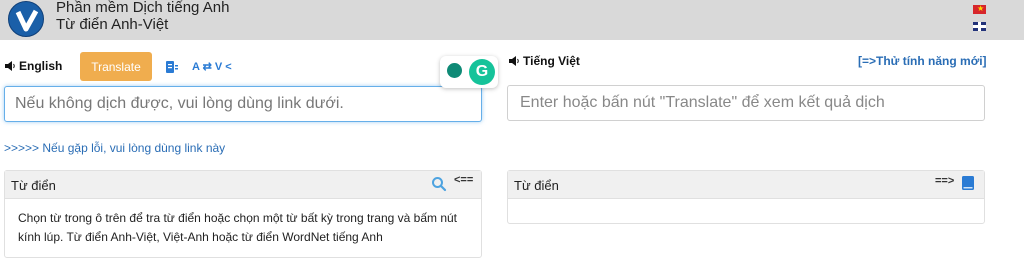 This screenshot has height=270, width=1024. Describe the element at coordinates (551, 61) in the screenshot. I see `target-language-text: Tiếng Việt` at that location.